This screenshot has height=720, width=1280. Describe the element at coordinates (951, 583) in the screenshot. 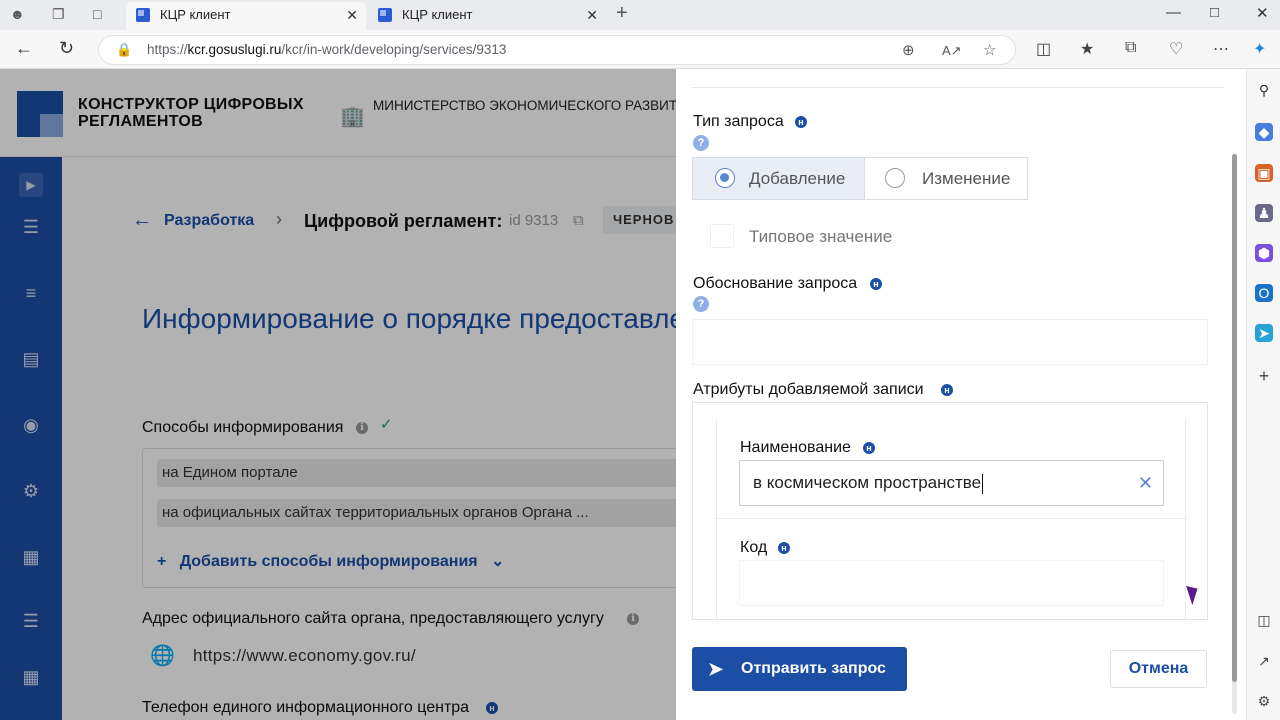

I see `code-input` at that location.